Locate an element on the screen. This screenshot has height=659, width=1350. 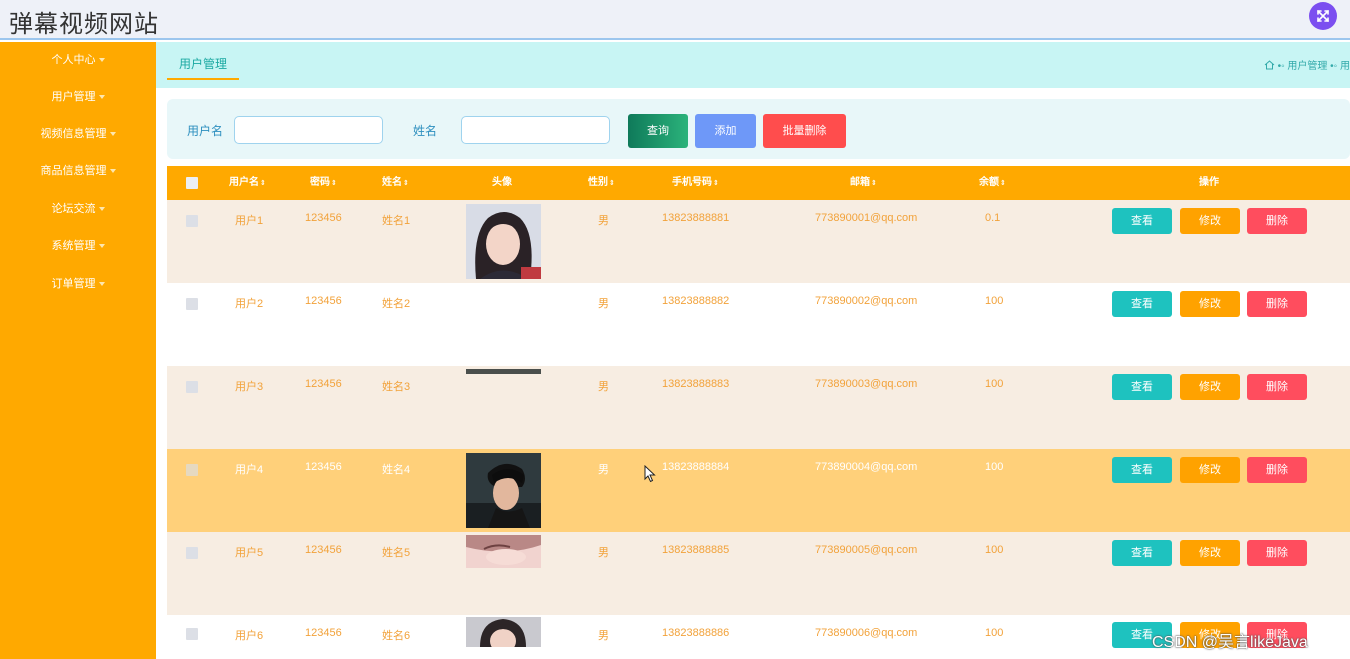
sidebar: 个人中心 用户管理 视频信息管理 商品信息管理 论坛交流 系统管理 订单管理 is located at coordinates (78, 350).